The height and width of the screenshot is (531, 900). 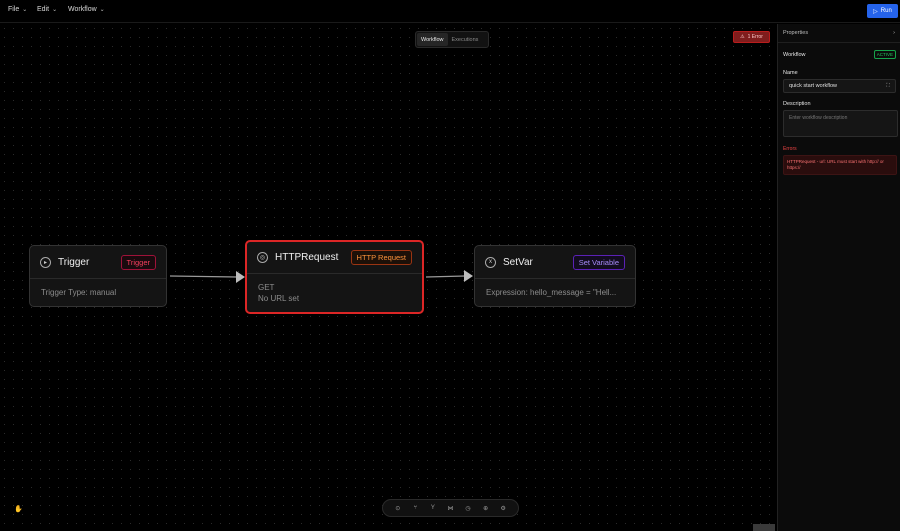 I want to click on settings-icon: ⚙, so click(x=503, y=508).